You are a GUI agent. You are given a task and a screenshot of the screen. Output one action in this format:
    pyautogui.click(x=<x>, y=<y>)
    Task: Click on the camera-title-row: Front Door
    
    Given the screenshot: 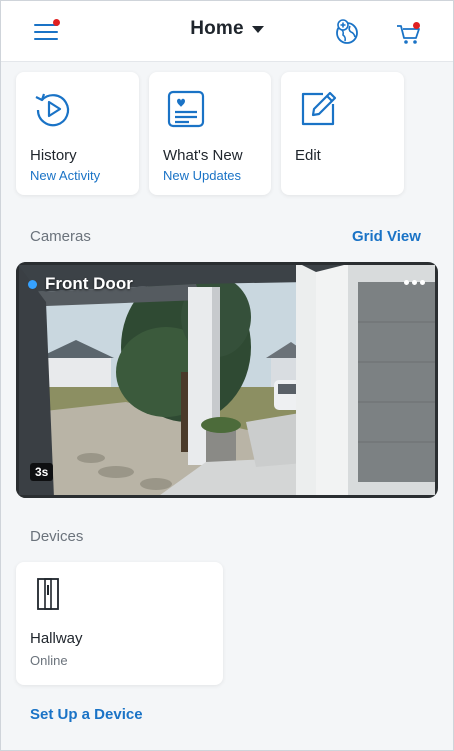 What is the action you would take?
    pyautogui.click(x=80, y=284)
    